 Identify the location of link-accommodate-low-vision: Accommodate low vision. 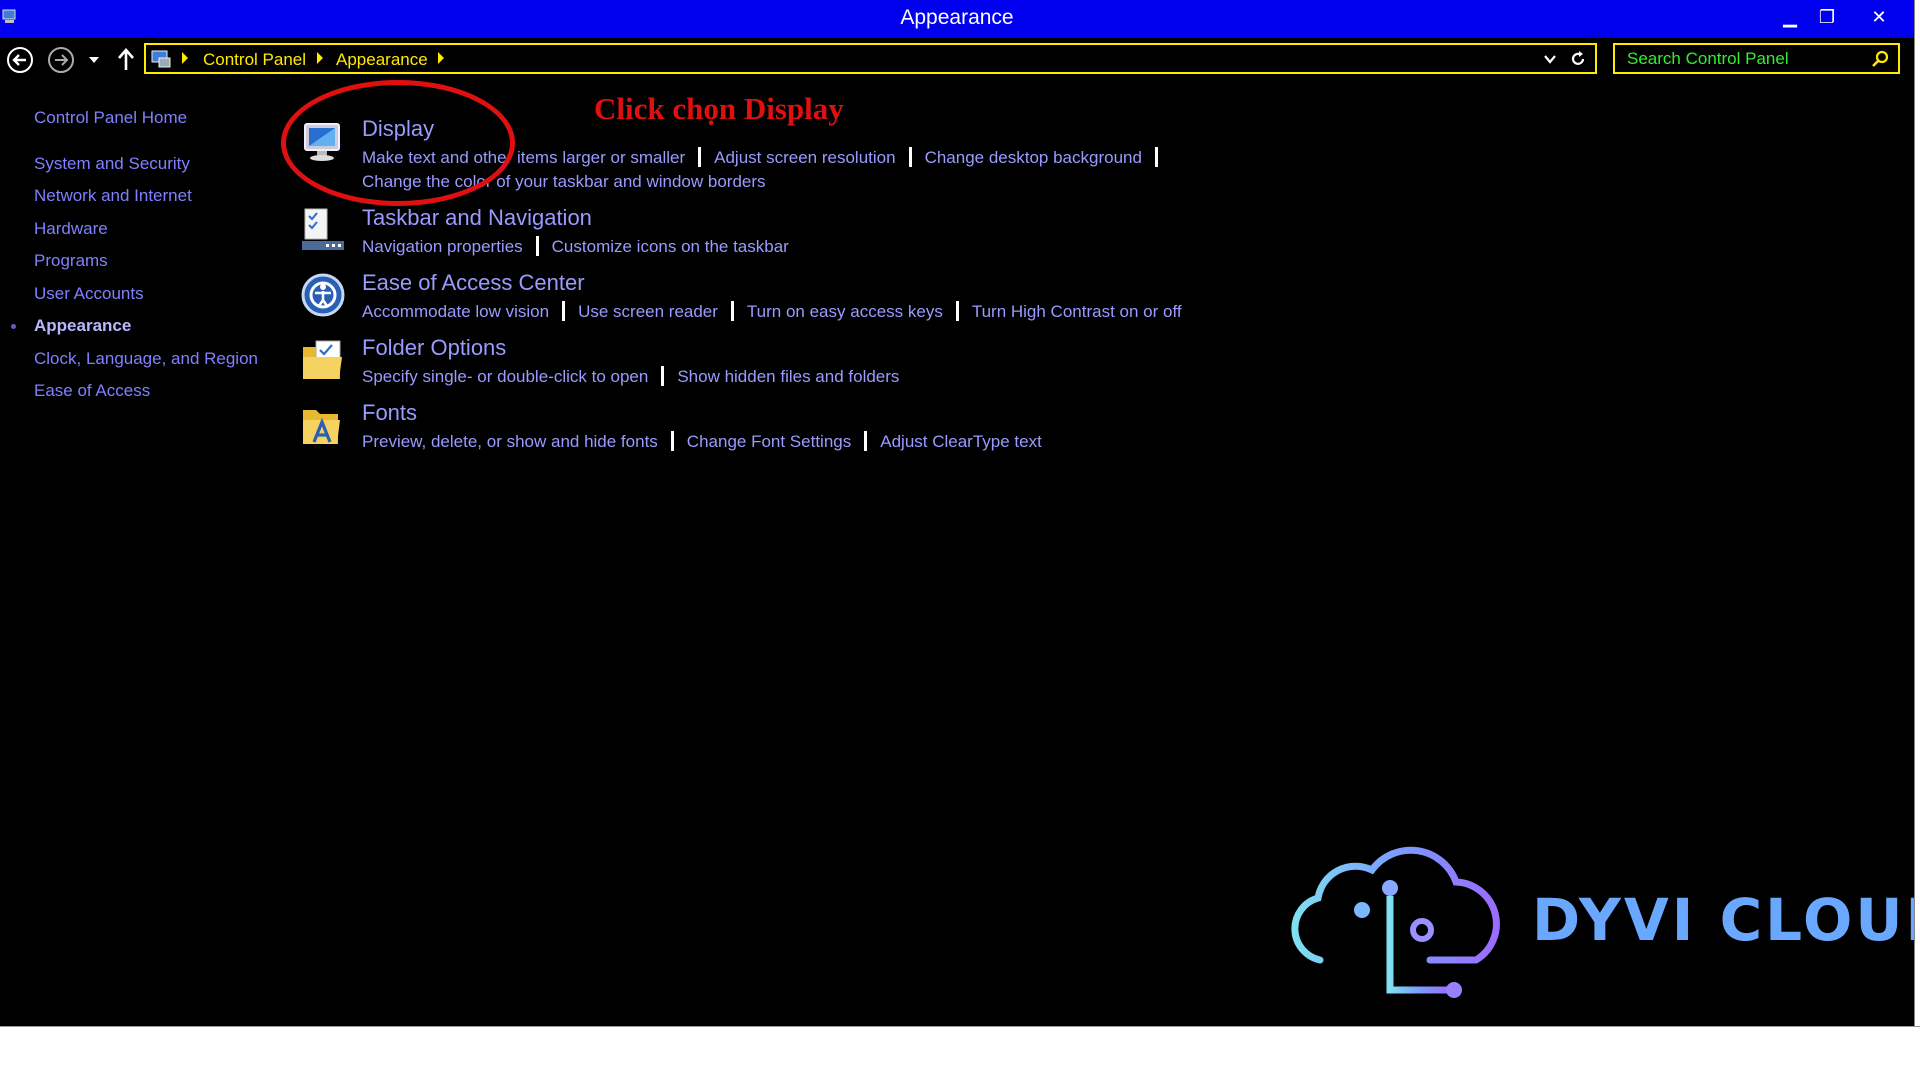
(455, 311).